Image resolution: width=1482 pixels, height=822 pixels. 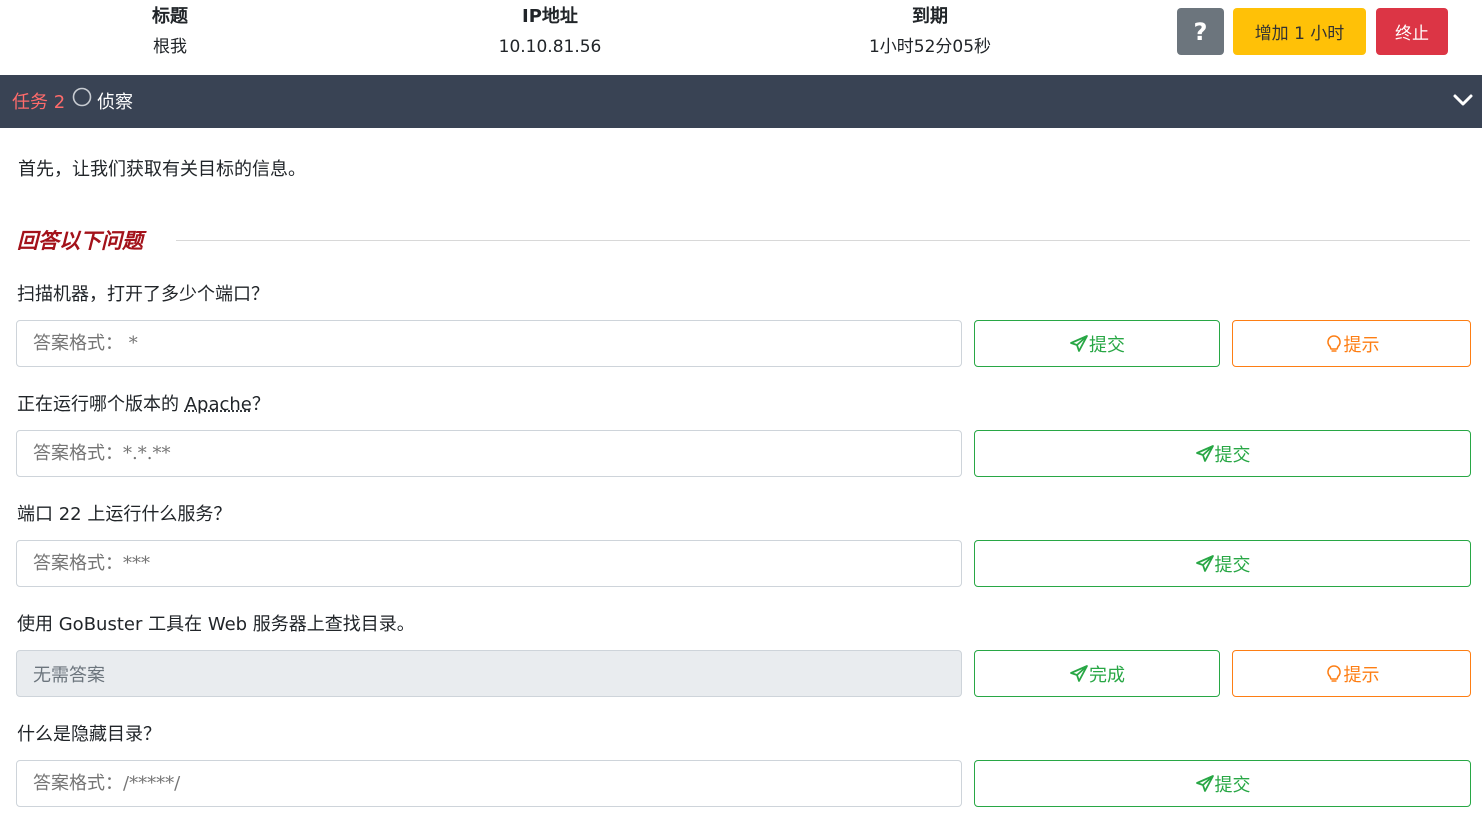 I want to click on port-number: 22, so click(x=70, y=514).